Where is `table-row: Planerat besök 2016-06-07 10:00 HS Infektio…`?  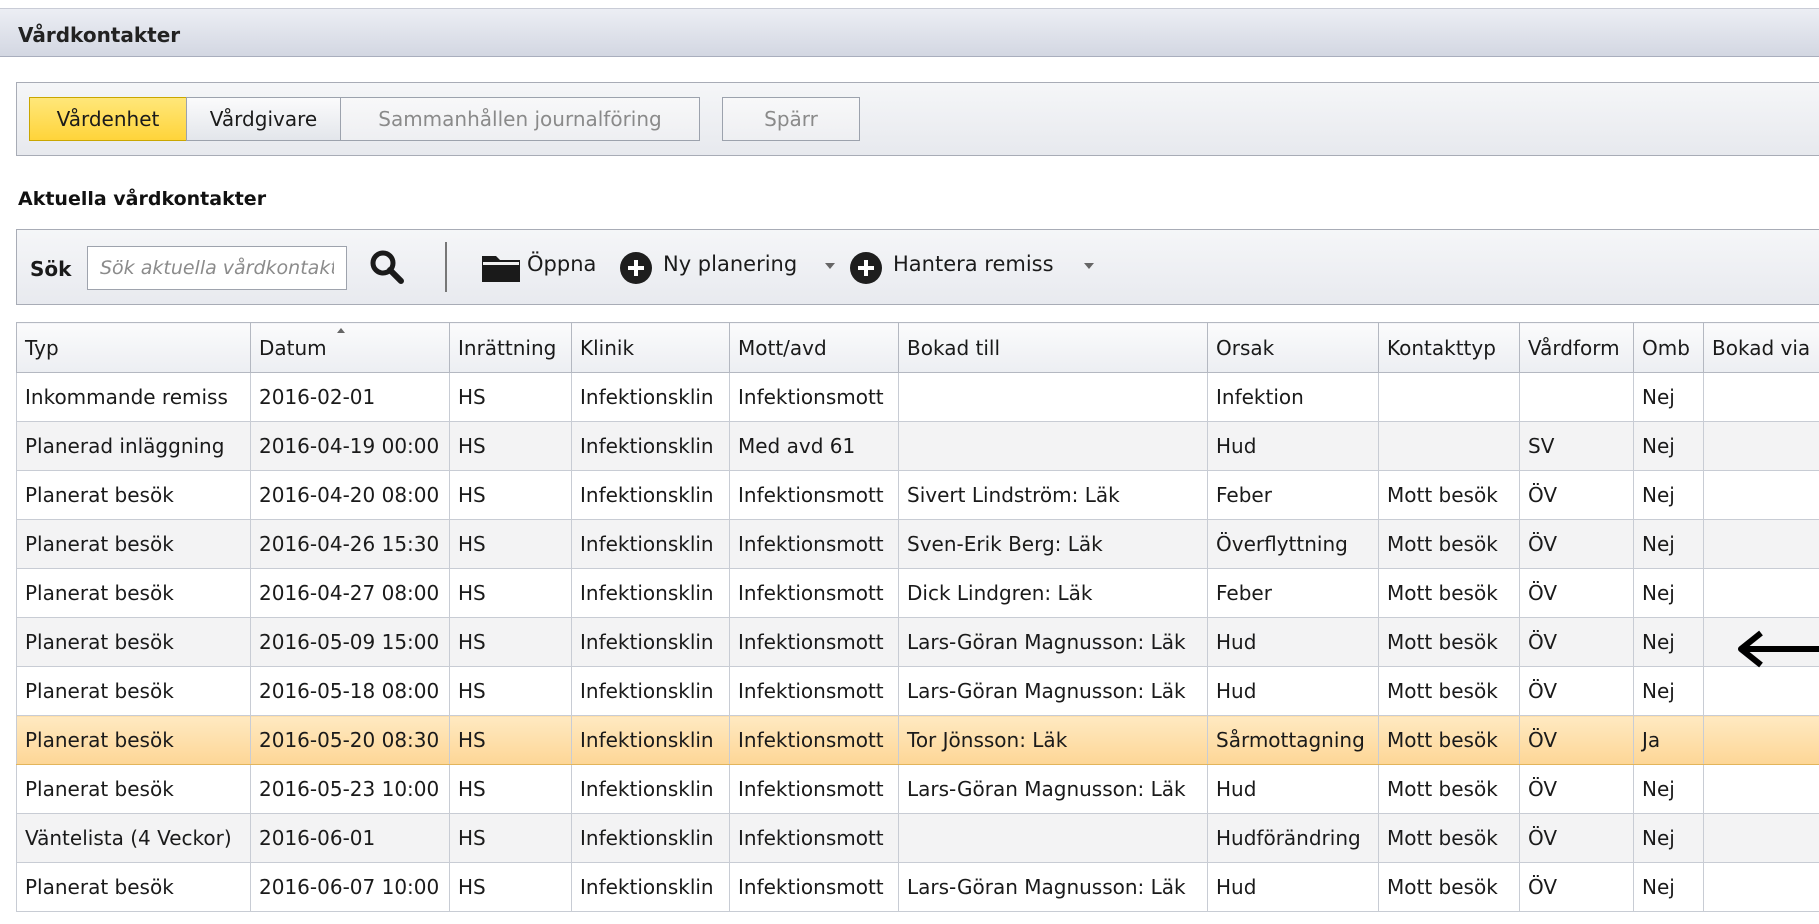
table-row: Planerat besök 2016-06-07 10:00 HS Infektio… is located at coordinates (917, 887).